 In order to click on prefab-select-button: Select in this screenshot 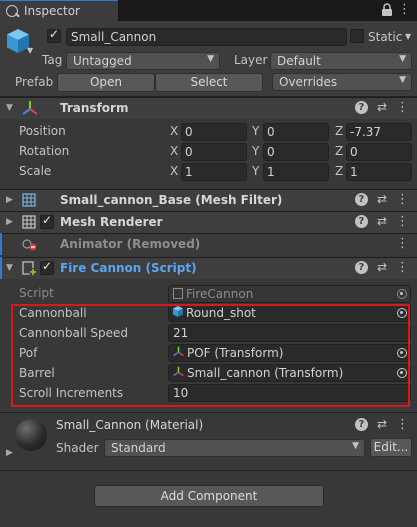, I will do `click(209, 82)`.